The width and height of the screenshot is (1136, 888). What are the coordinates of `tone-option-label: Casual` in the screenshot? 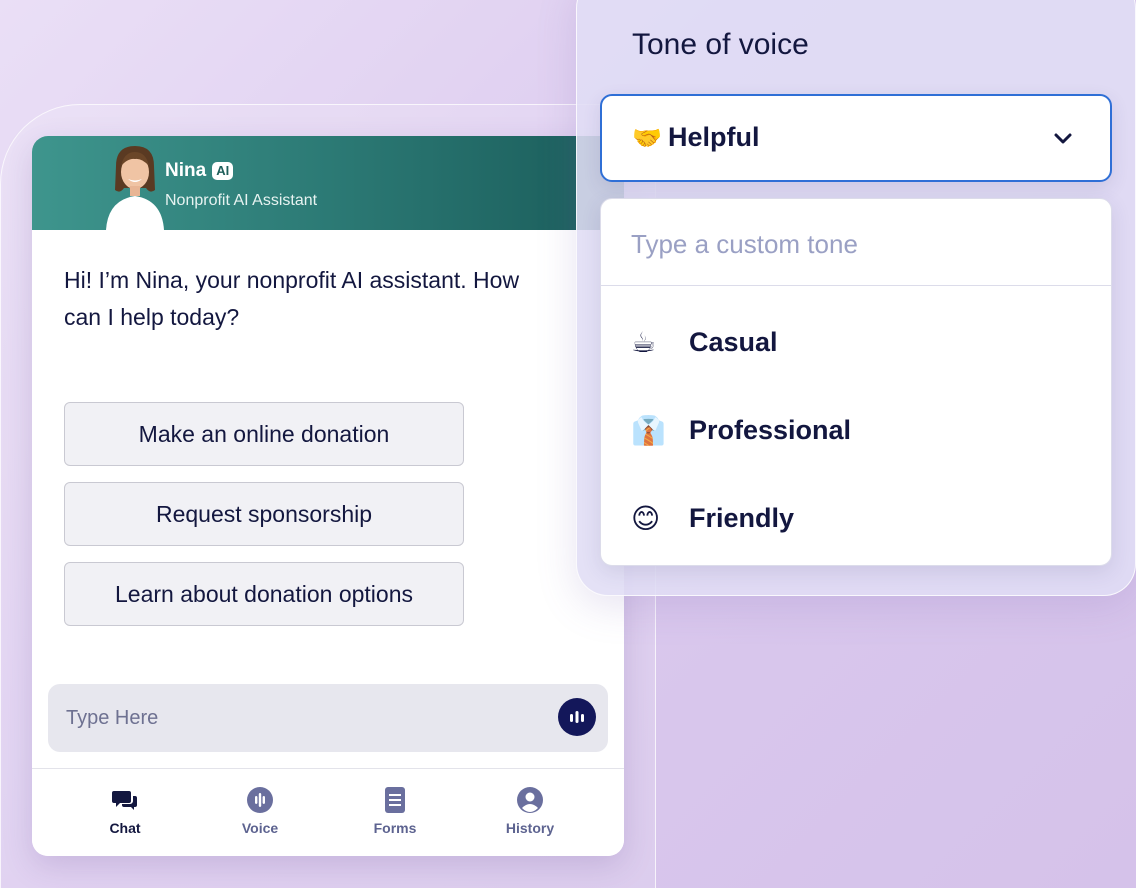 It's located at (733, 342).